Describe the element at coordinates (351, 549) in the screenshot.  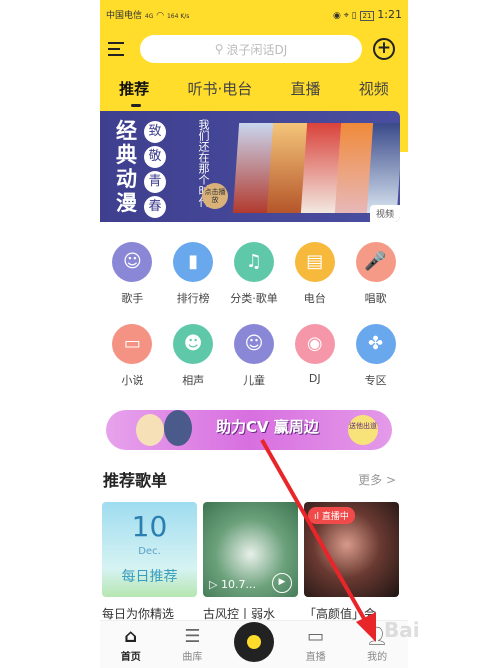
I see `live-cover: ıl 直播中` at that location.